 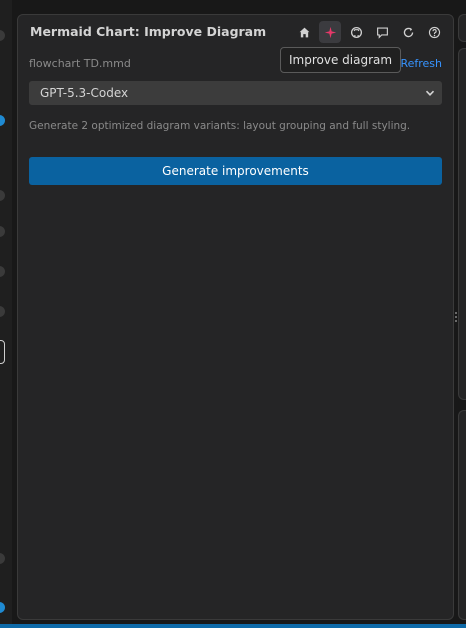 What do you see at coordinates (382, 32) in the screenshot?
I see `feedback-icon` at bounding box center [382, 32].